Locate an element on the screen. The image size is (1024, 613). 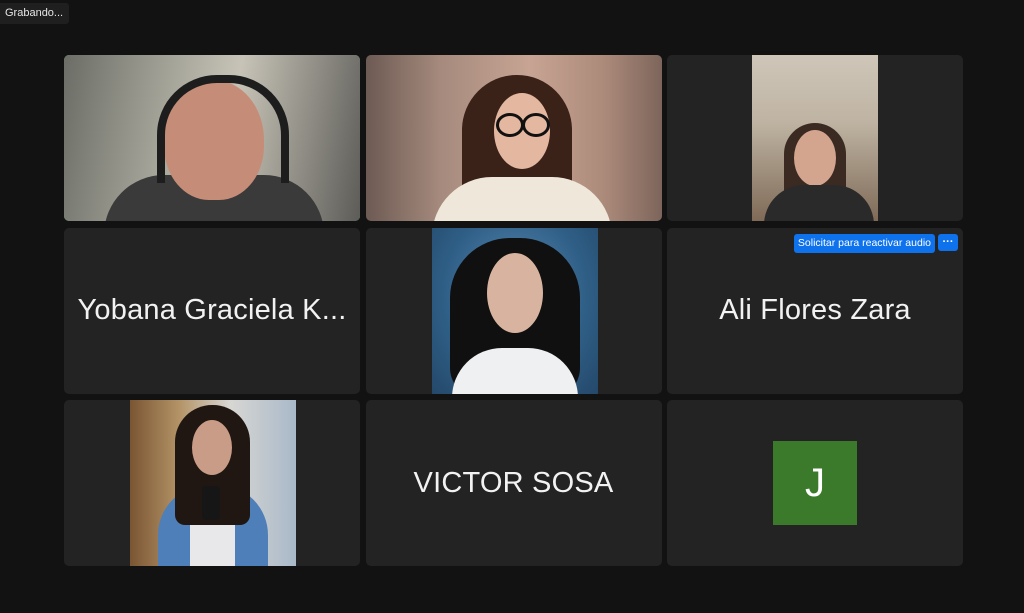
participant-tile: J is located at coordinates (815, 483).